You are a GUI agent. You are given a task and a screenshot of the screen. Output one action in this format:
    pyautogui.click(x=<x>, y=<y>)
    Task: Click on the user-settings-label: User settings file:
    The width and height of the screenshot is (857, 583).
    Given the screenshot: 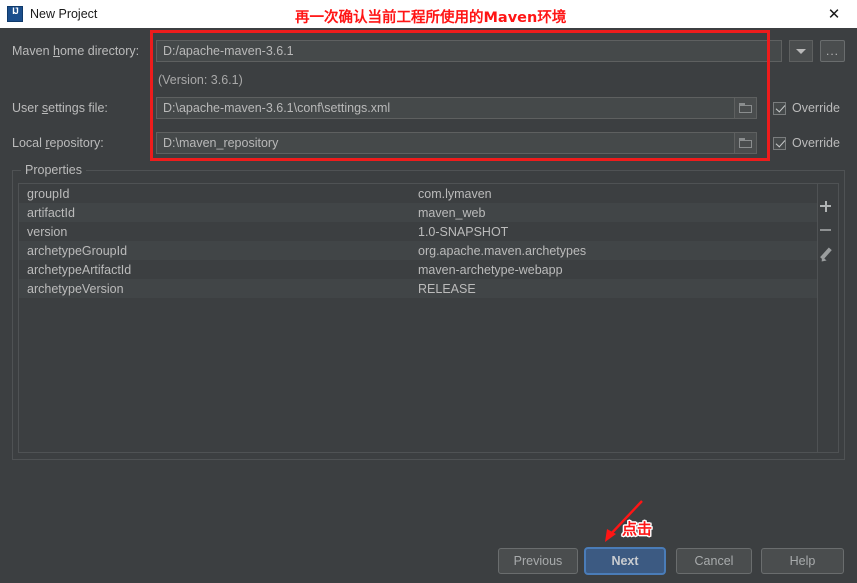 What is the action you would take?
    pyautogui.click(x=60, y=108)
    